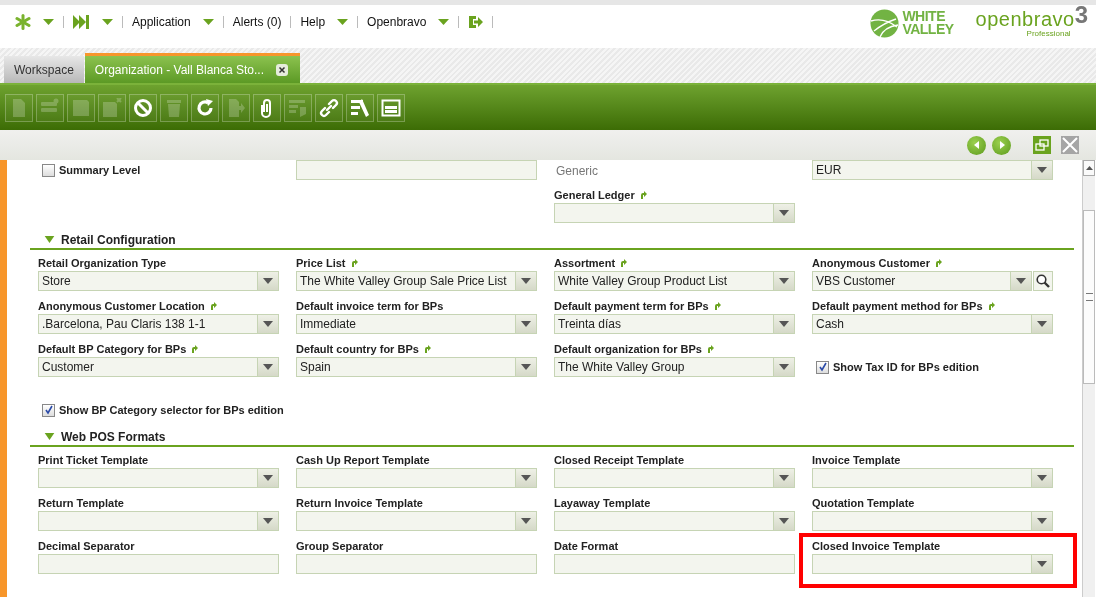 The width and height of the screenshot is (1096, 597). I want to click on select-field: Immediate, so click(416, 324).